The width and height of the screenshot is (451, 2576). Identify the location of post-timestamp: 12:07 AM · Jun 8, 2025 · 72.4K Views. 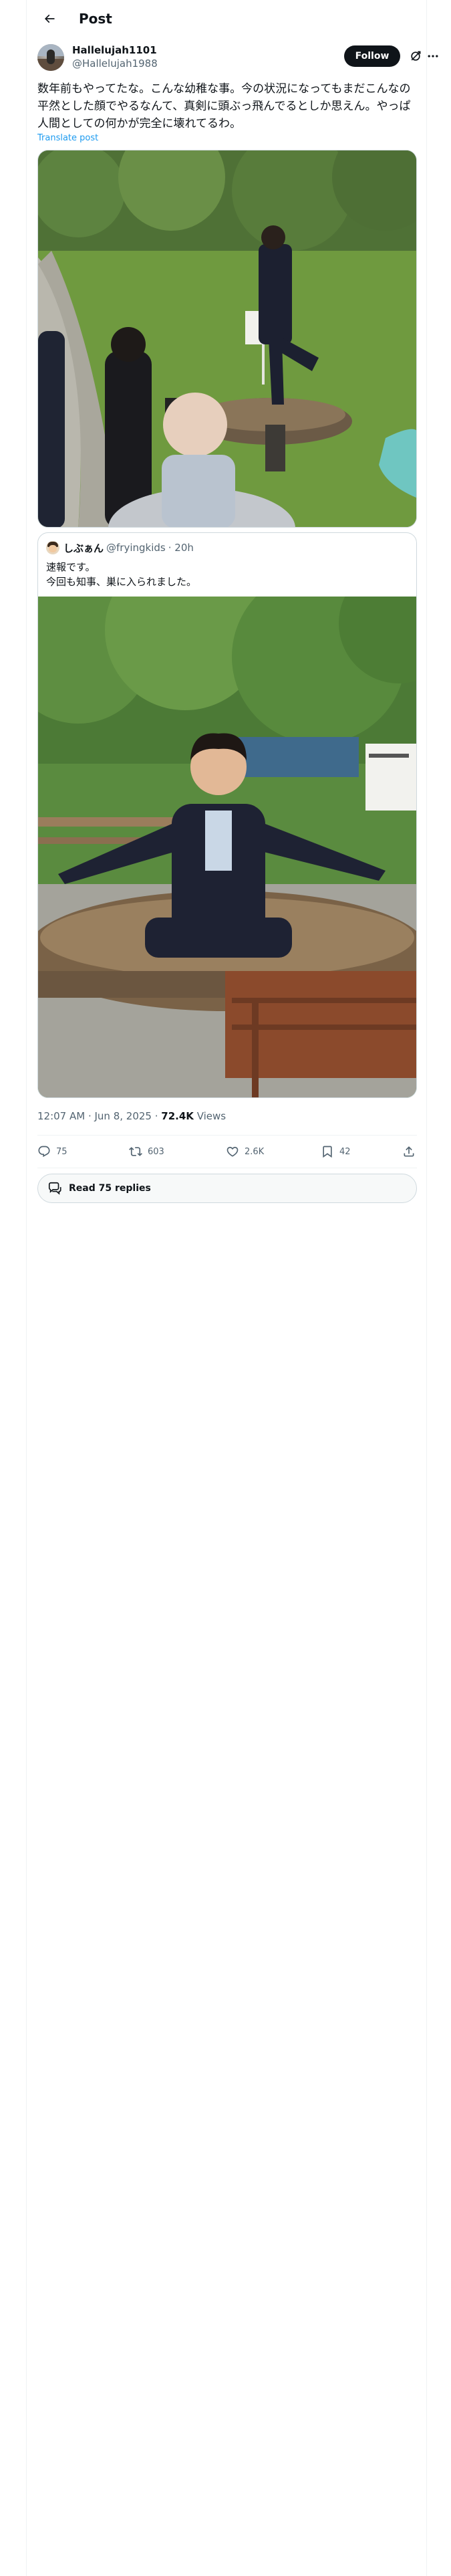
(131, 1116).